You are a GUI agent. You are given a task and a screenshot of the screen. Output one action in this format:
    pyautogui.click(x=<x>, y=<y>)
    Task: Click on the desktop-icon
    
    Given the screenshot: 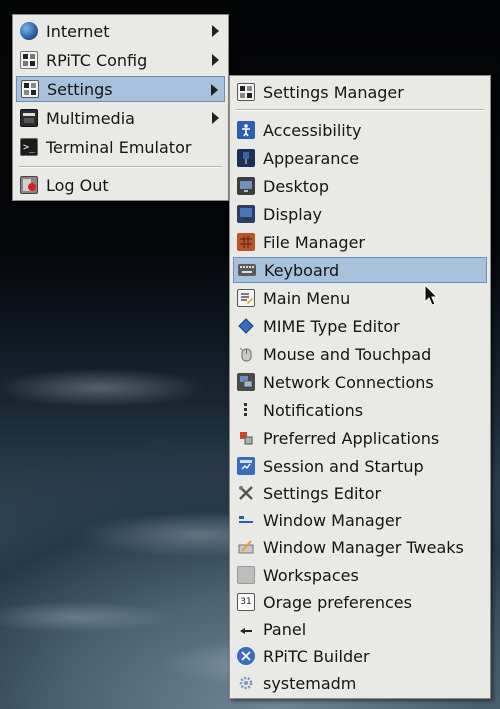 What is the action you would take?
    pyautogui.click(x=246, y=186)
    